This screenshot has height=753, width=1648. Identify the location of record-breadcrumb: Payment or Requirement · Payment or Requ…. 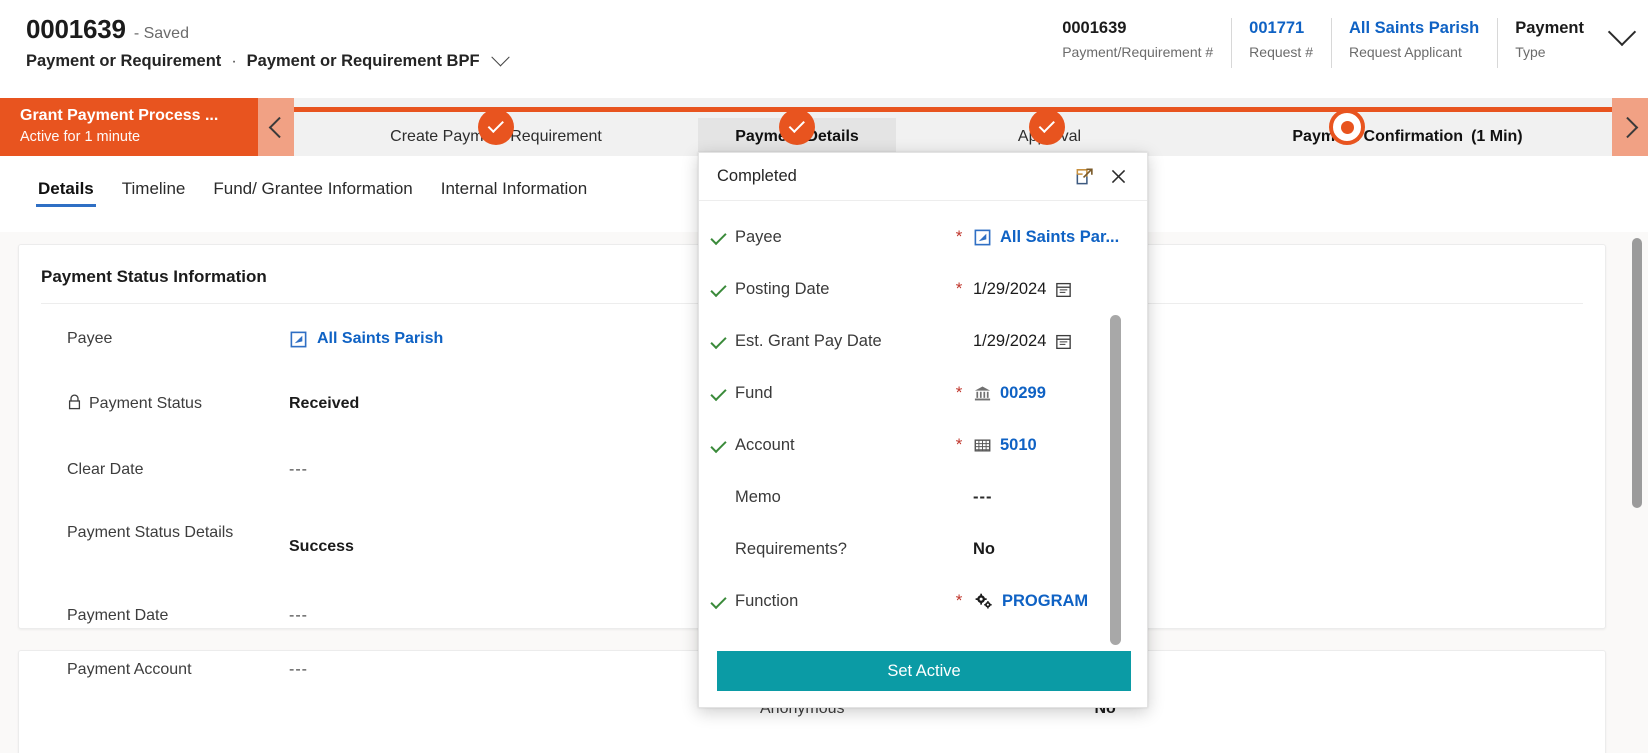
(268, 59).